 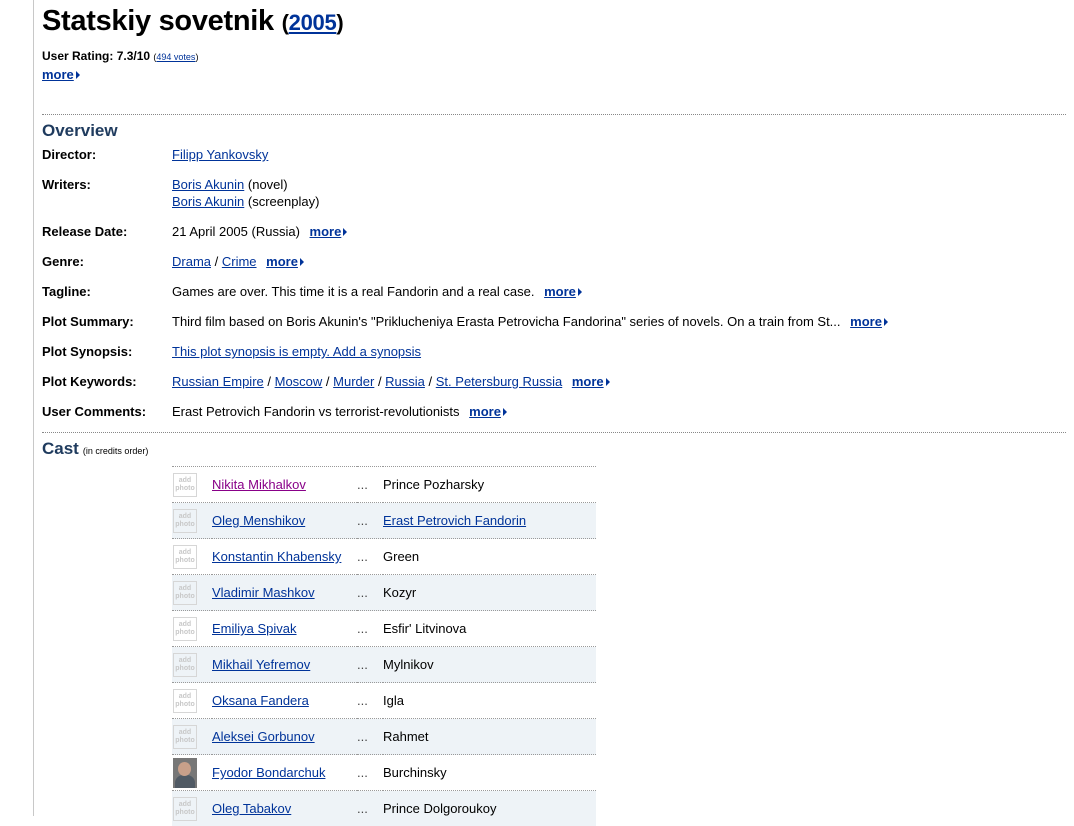 I want to click on character-cell: Erast Petrovich Fandorin, so click(x=489, y=521).